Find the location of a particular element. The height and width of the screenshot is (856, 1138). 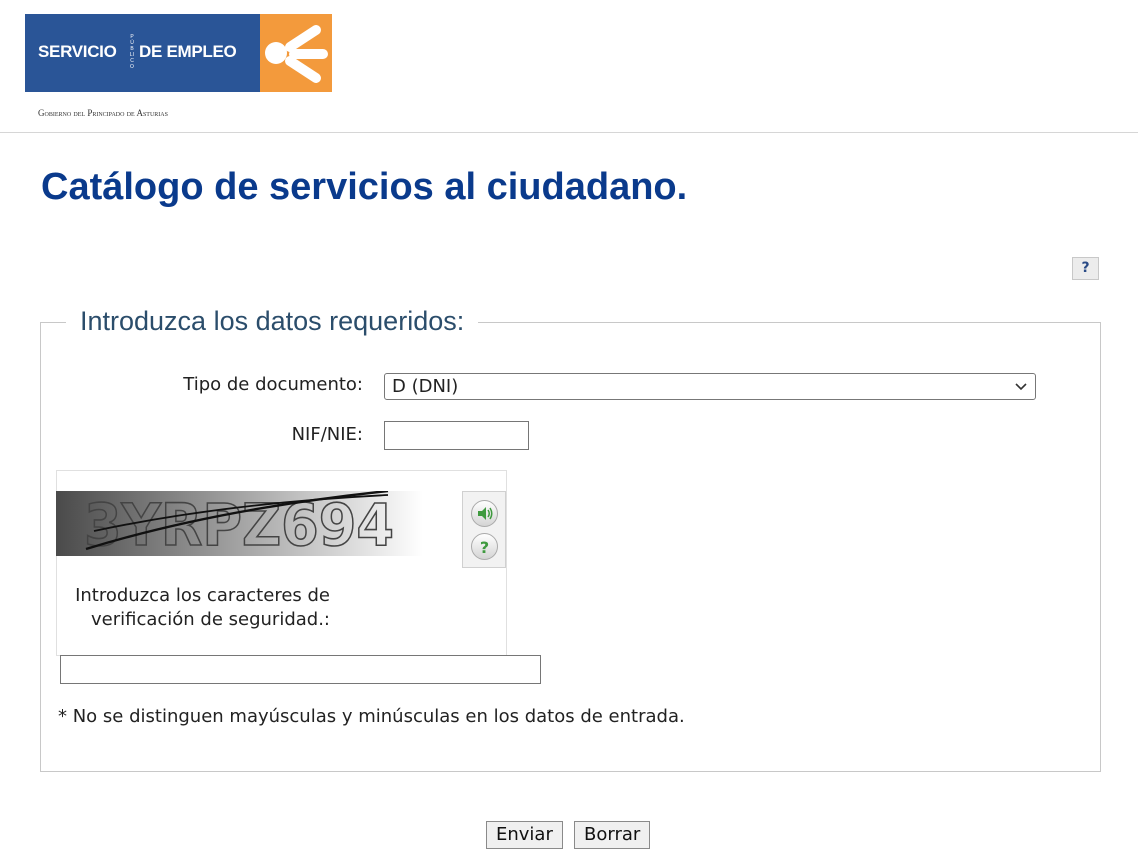

form-legend: Introduzca los datos requeridos: is located at coordinates (272, 321).